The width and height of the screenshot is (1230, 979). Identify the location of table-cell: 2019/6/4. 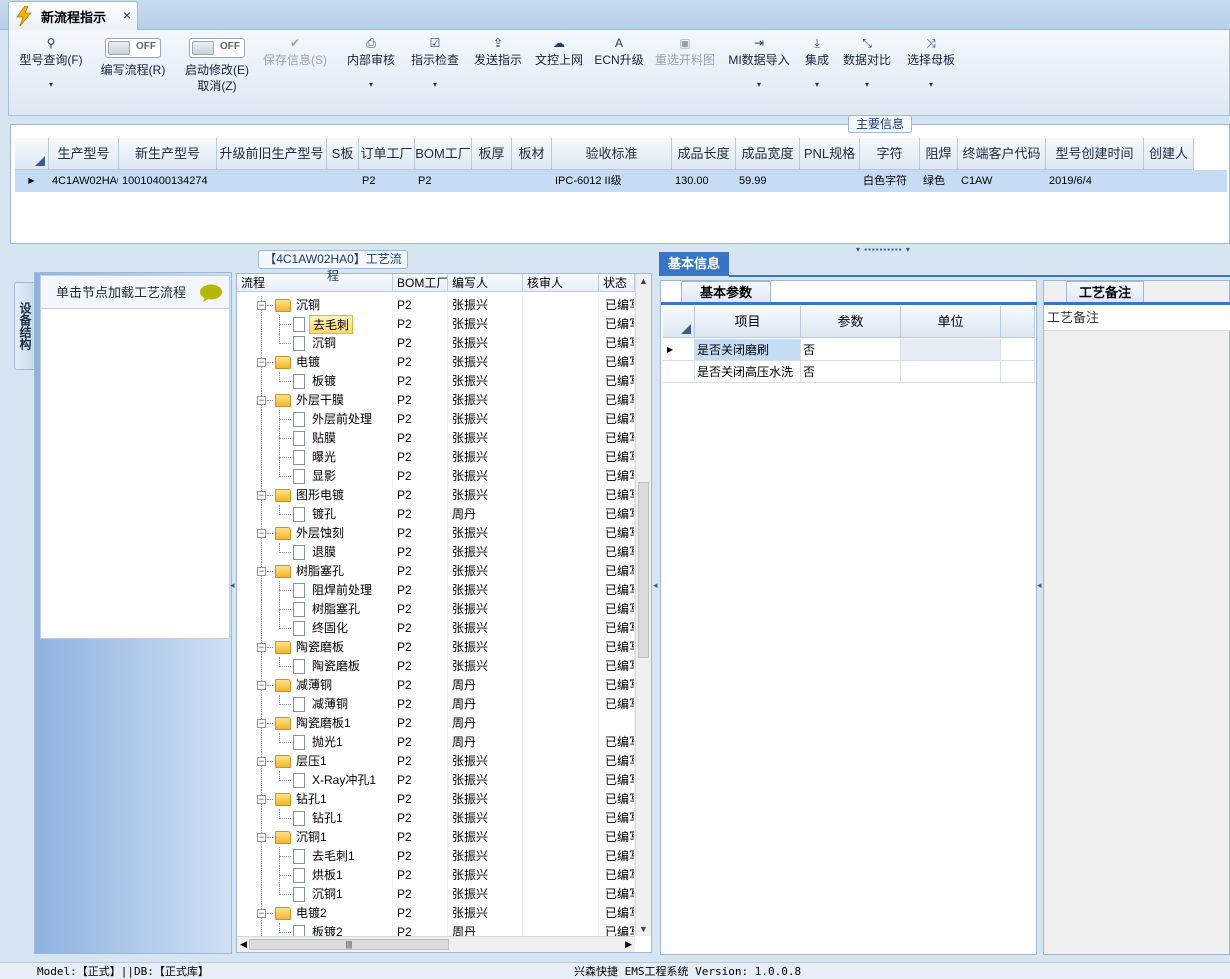
(1095, 181).